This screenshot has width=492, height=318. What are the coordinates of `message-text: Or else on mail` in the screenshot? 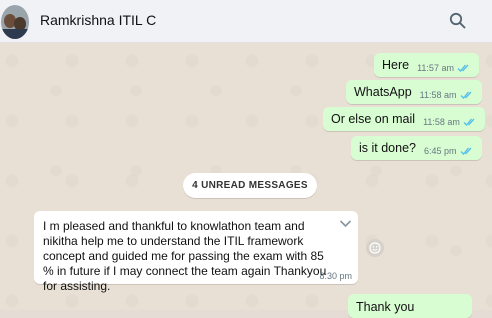 It's located at (373, 119).